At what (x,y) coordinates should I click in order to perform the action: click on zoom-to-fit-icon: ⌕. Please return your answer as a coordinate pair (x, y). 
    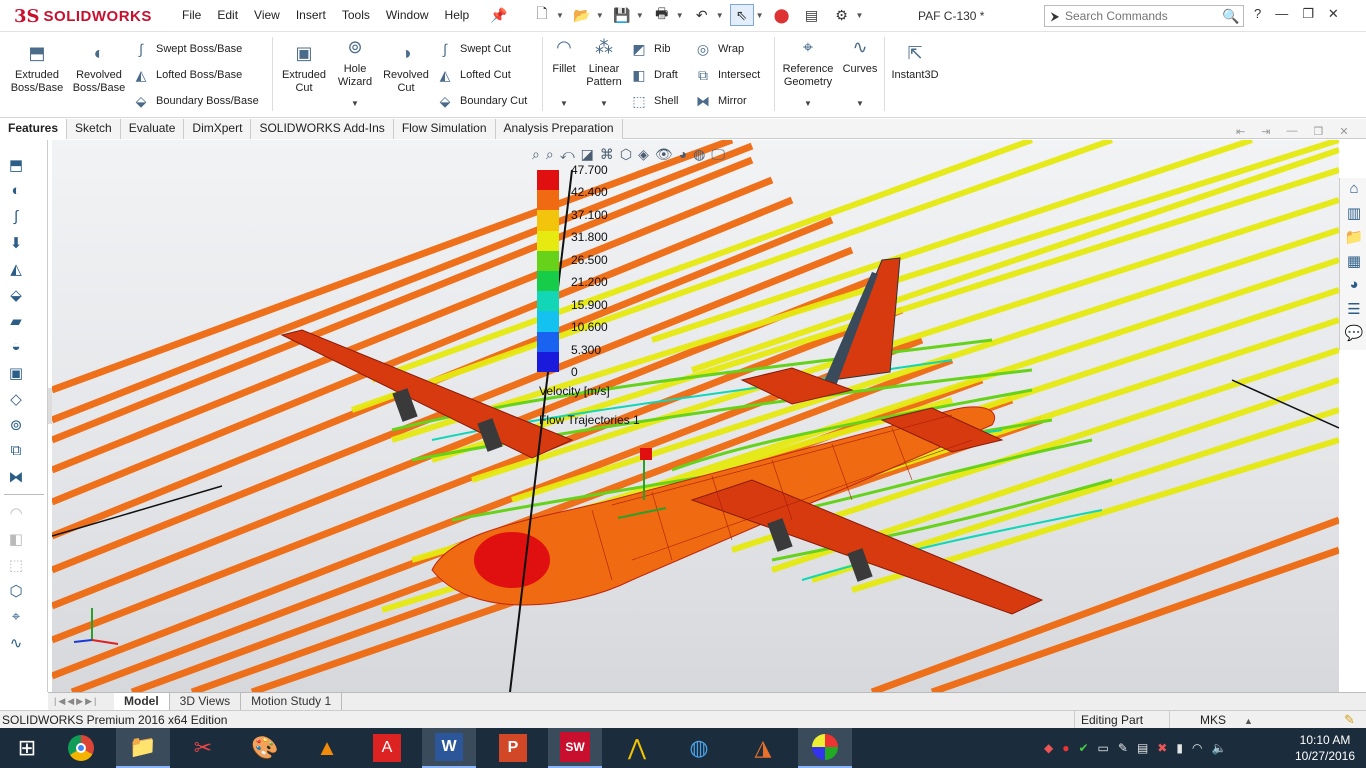
    Looking at the image, I should click on (536, 154).